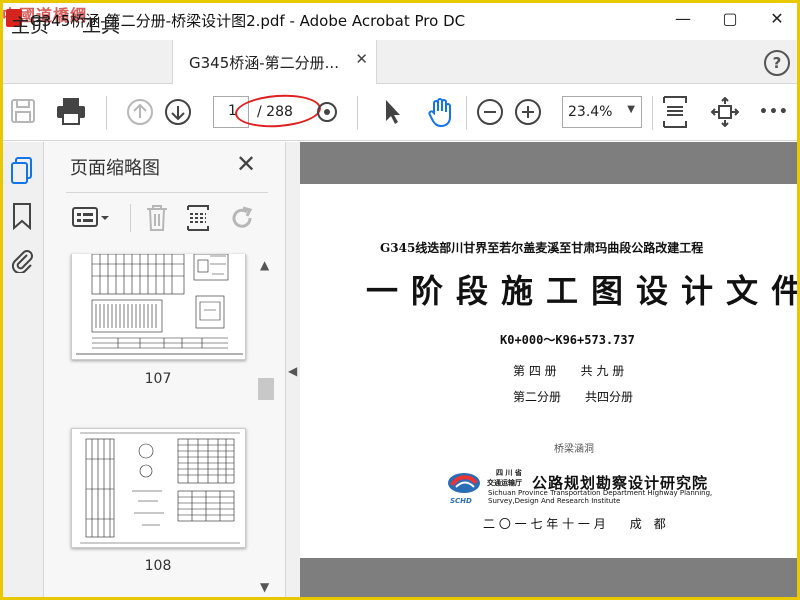  What do you see at coordinates (573, 397) in the screenshot?
I see `sub-volume-line: 第二分册 共四分册` at bounding box center [573, 397].